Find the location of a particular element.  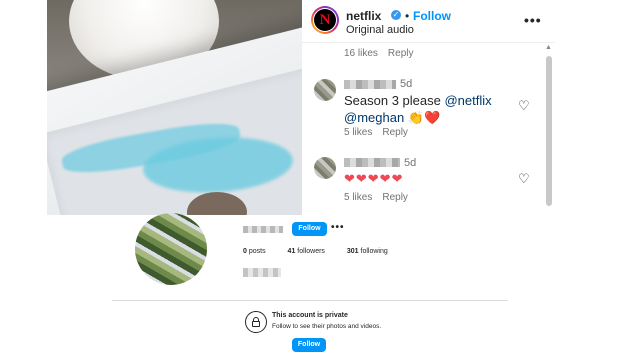

comments-scrollbar: ▲ is located at coordinates (549, 129).